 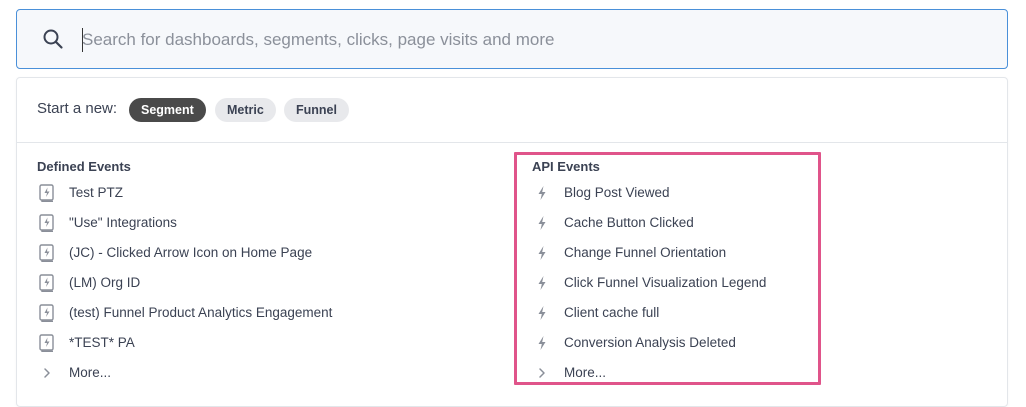 What do you see at coordinates (566, 166) in the screenshot?
I see `api-events-title: API Events` at bounding box center [566, 166].